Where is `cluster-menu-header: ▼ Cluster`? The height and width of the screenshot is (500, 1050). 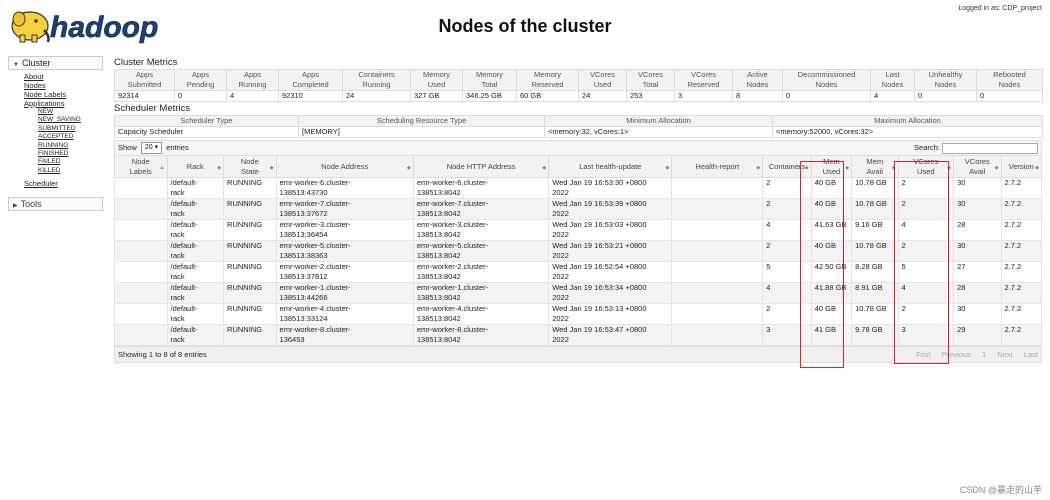 cluster-menu-header: ▼ Cluster is located at coordinates (55, 63).